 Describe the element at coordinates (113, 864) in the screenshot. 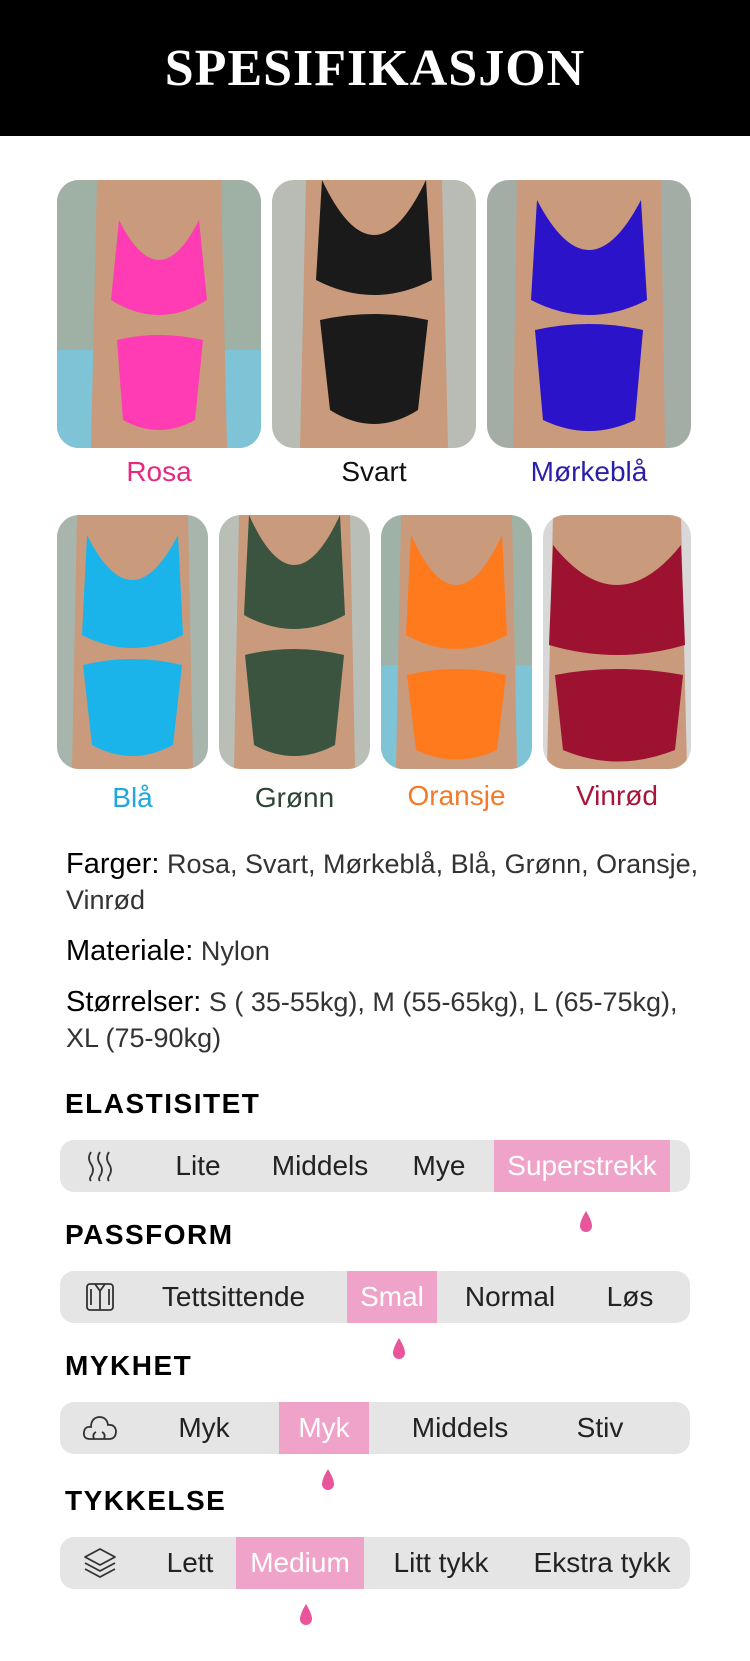

I see `spec-farger-label: Farger:` at that location.